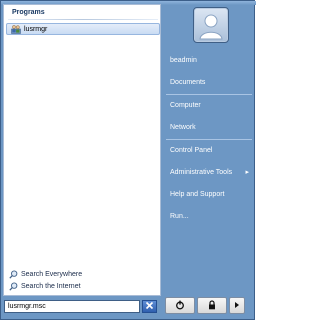 The height and width of the screenshot is (320, 320). I want to click on close-icon, so click(149, 306).